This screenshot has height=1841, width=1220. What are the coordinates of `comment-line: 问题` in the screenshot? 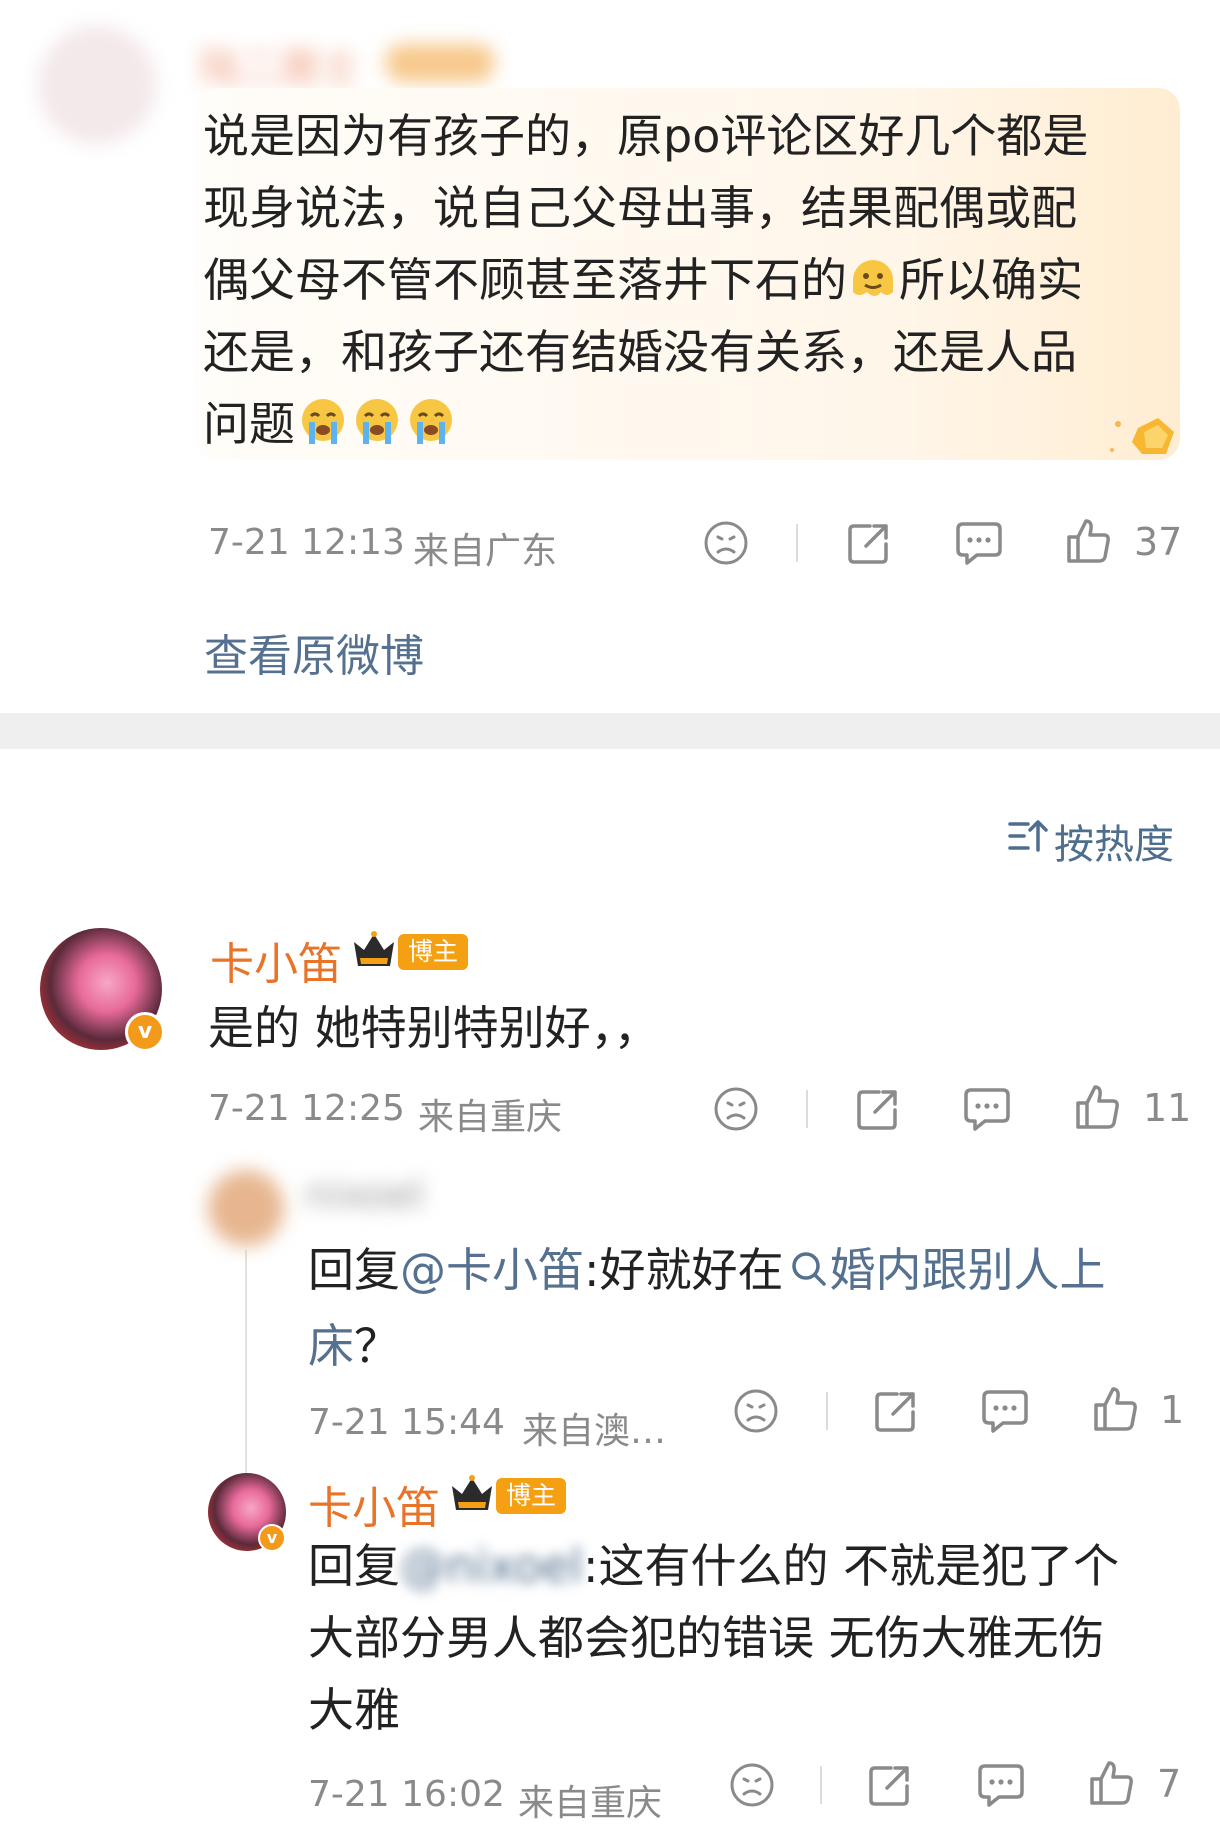 It's located at (683, 424).